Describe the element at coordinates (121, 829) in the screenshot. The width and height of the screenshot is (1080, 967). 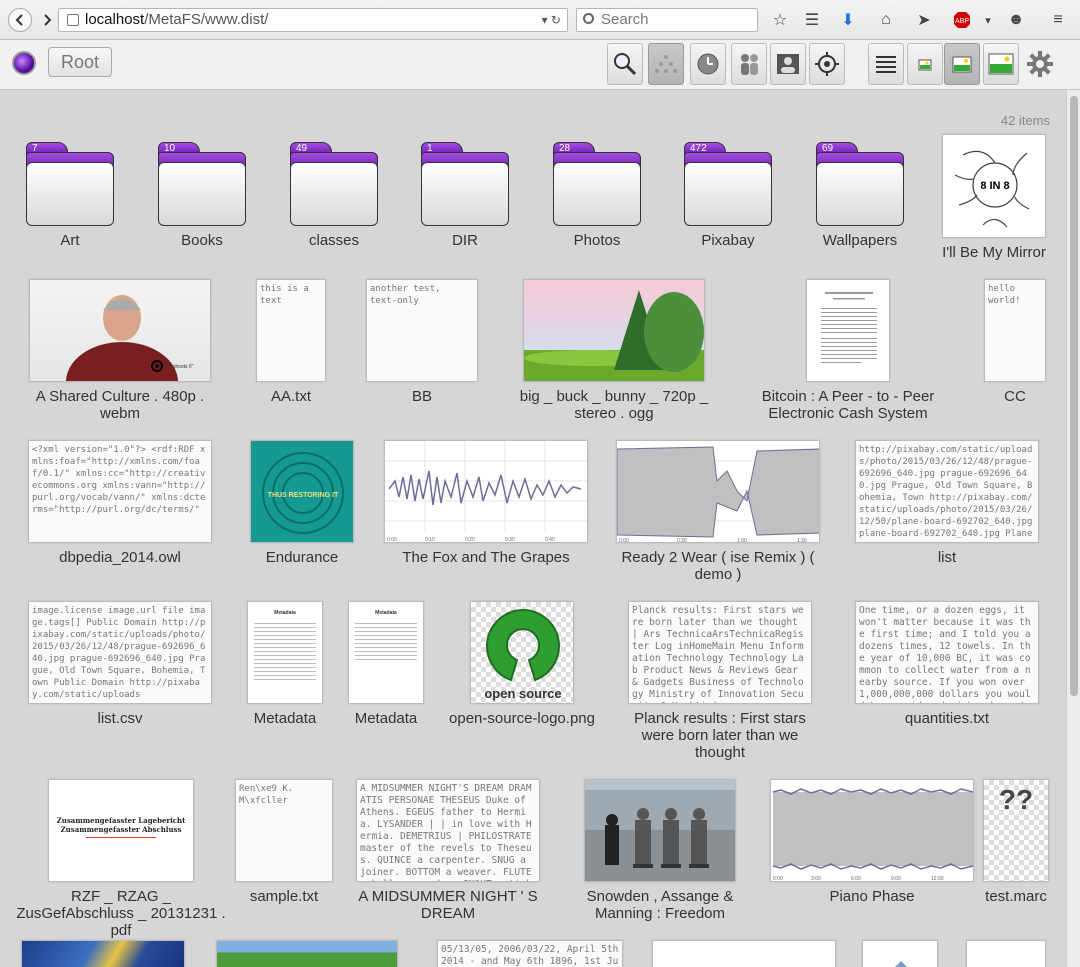
I see `pdf-title-line-2: Zusammengefasster Abschluss` at that location.